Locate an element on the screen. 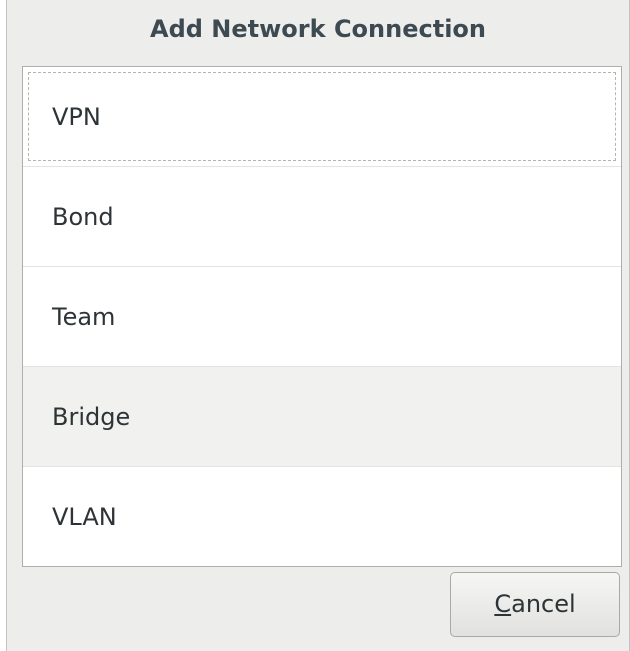 The height and width of the screenshot is (651, 630). list-item-label: VPN is located at coordinates (76, 117).